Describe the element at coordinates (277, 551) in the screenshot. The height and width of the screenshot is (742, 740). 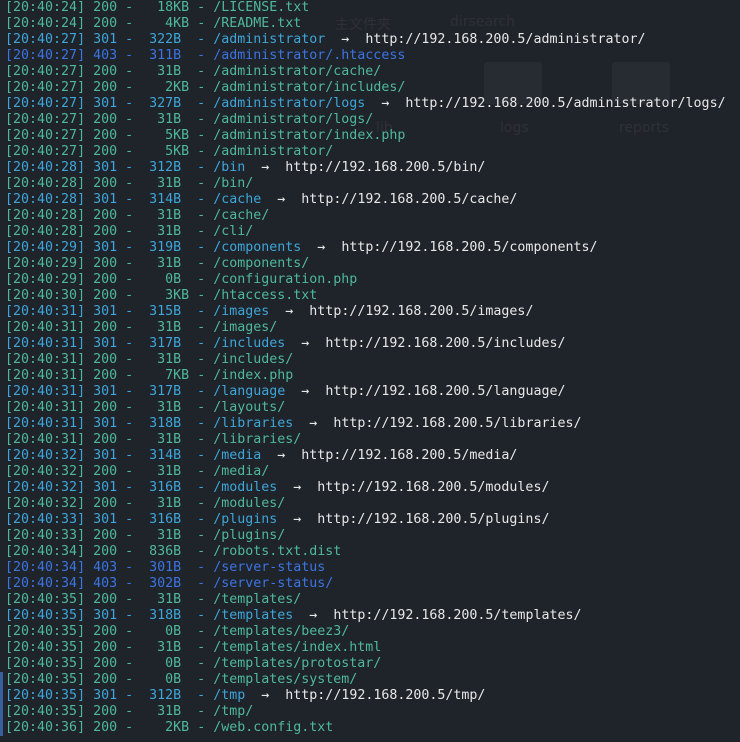
I see `path: /robots.txt.dist` at that location.